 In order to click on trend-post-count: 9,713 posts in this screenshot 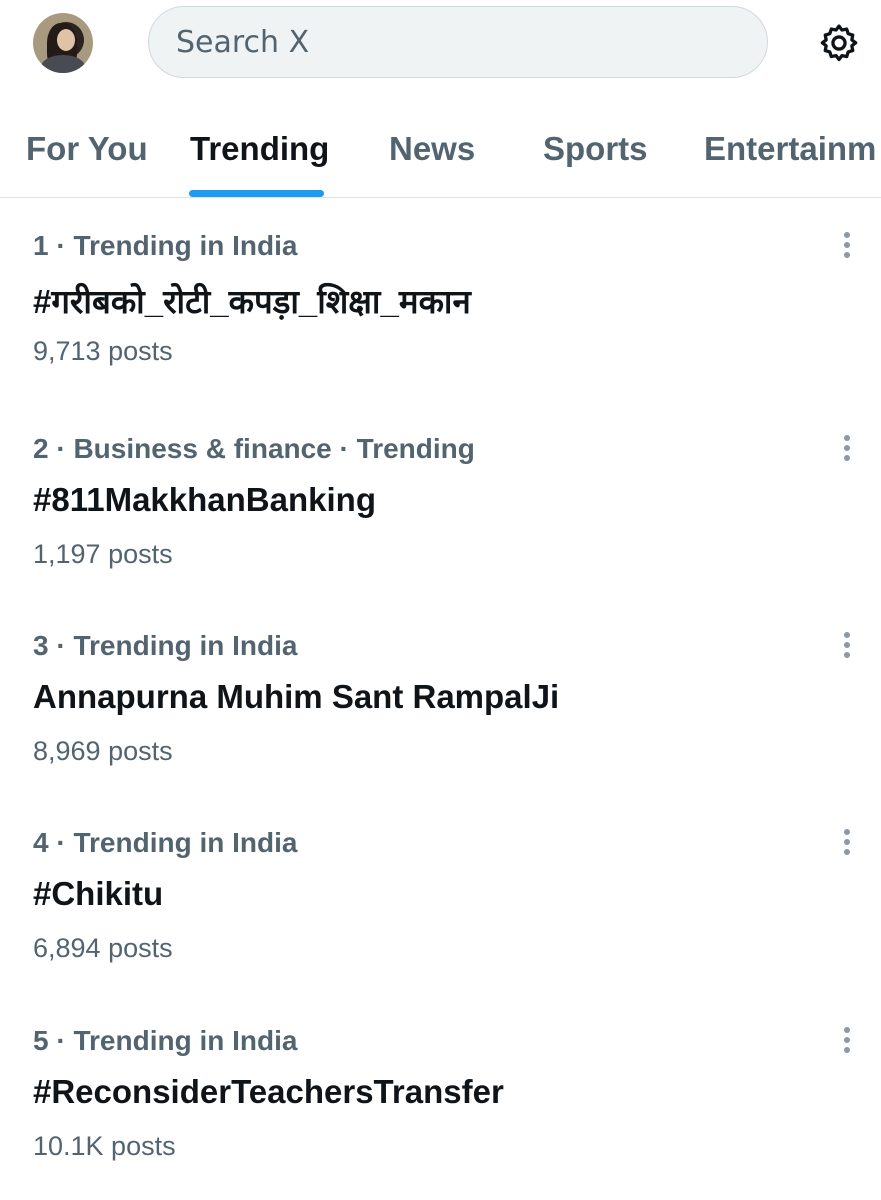, I will do `click(103, 351)`.